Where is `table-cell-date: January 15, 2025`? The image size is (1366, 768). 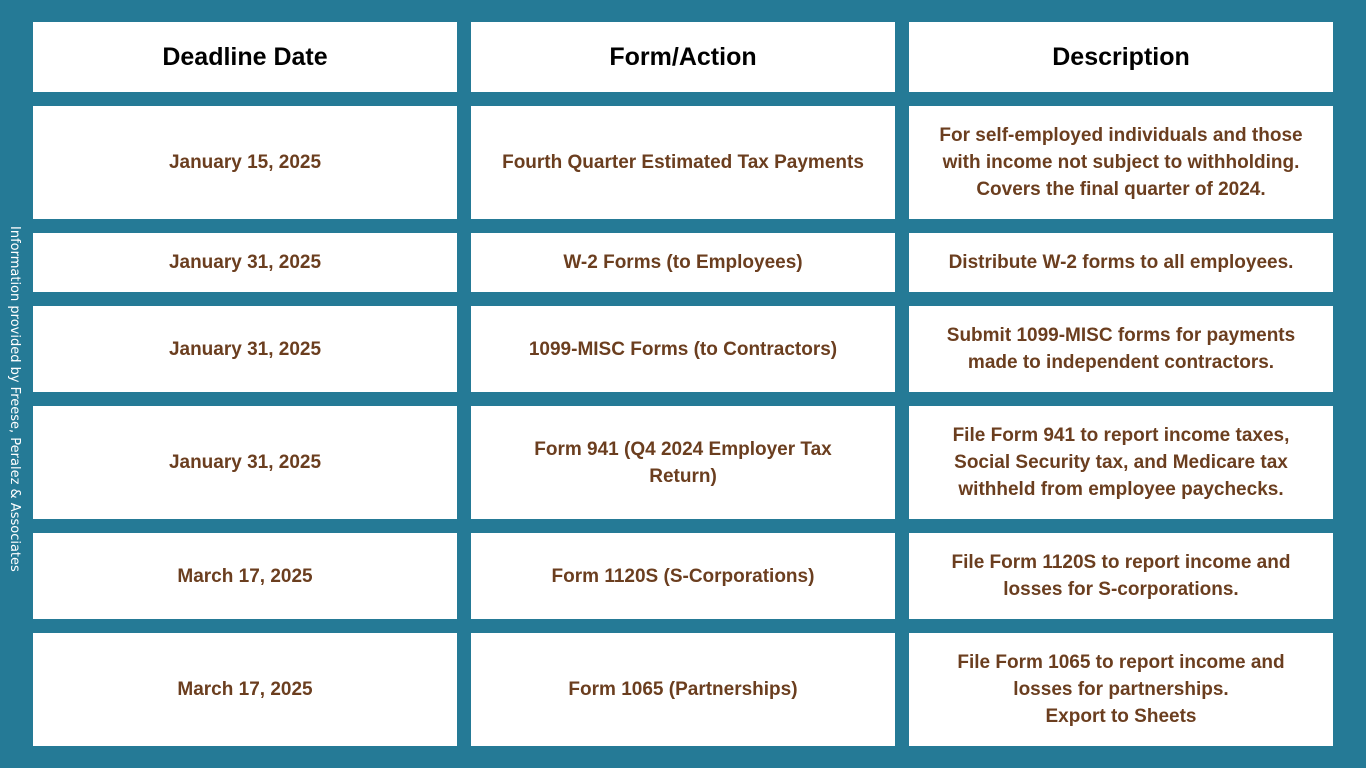 table-cell-date: January 15, 2025 is located at coordinates (245, 162).